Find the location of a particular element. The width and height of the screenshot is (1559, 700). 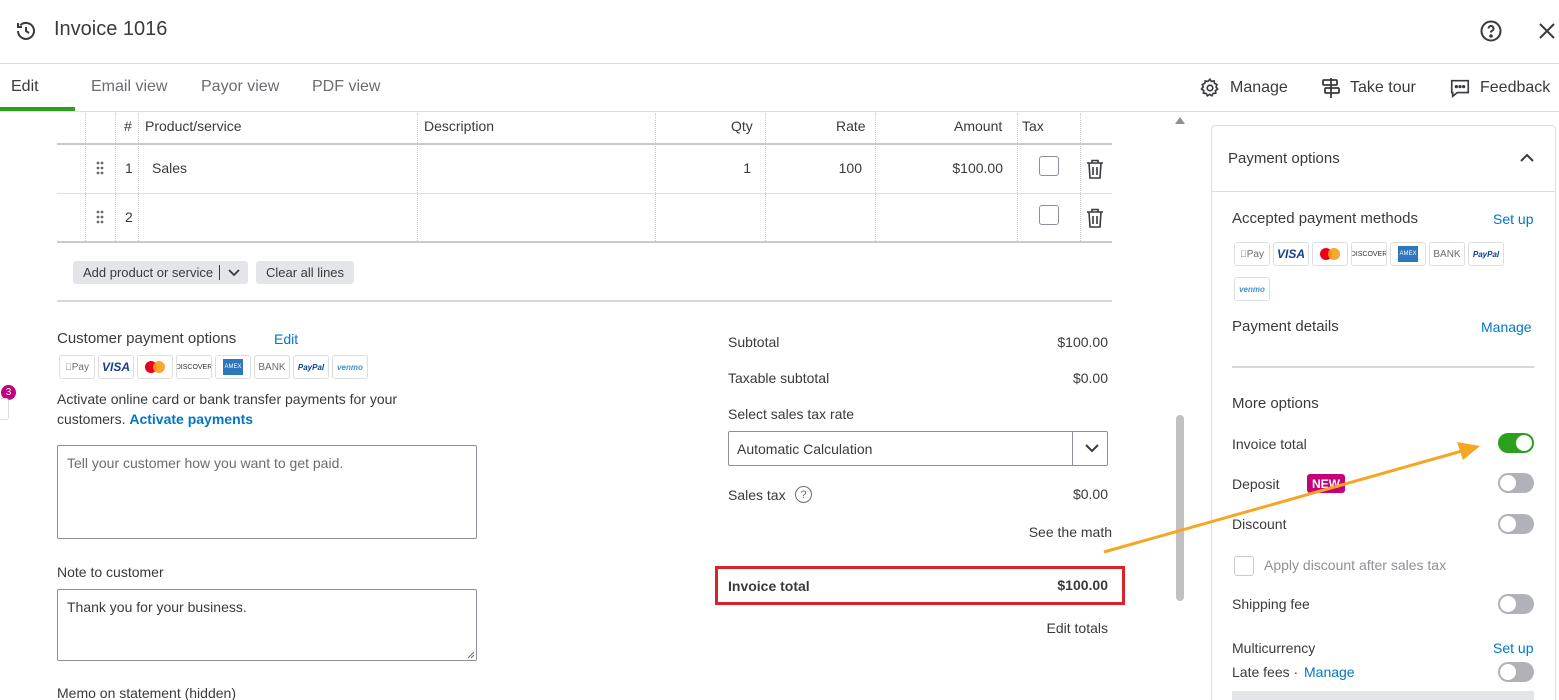

panel-header: Payment options is located at coordinates (1383, 159).